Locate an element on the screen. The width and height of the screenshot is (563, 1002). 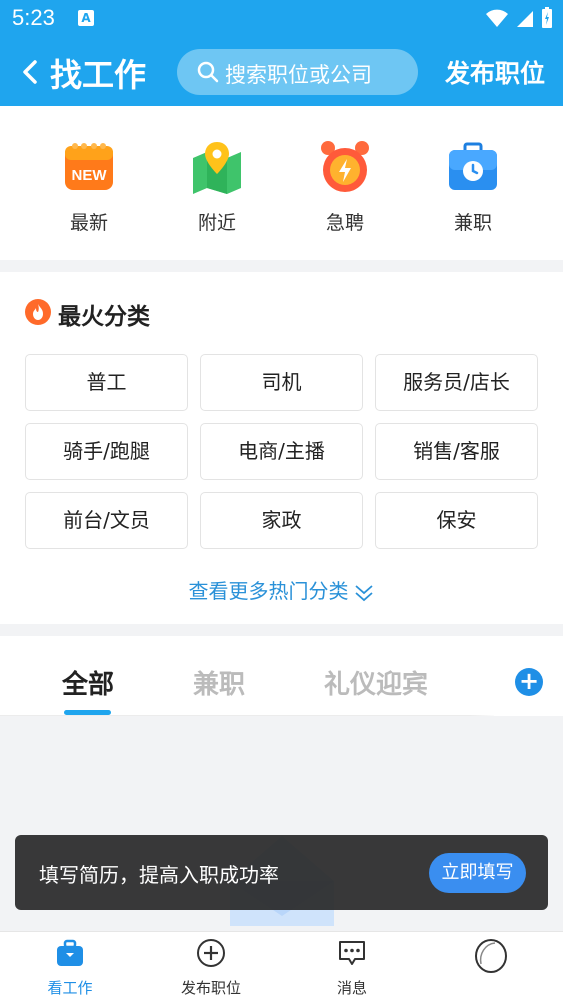
quick-entry-latest: NEW 最新 is located at coordinates (89, 186).